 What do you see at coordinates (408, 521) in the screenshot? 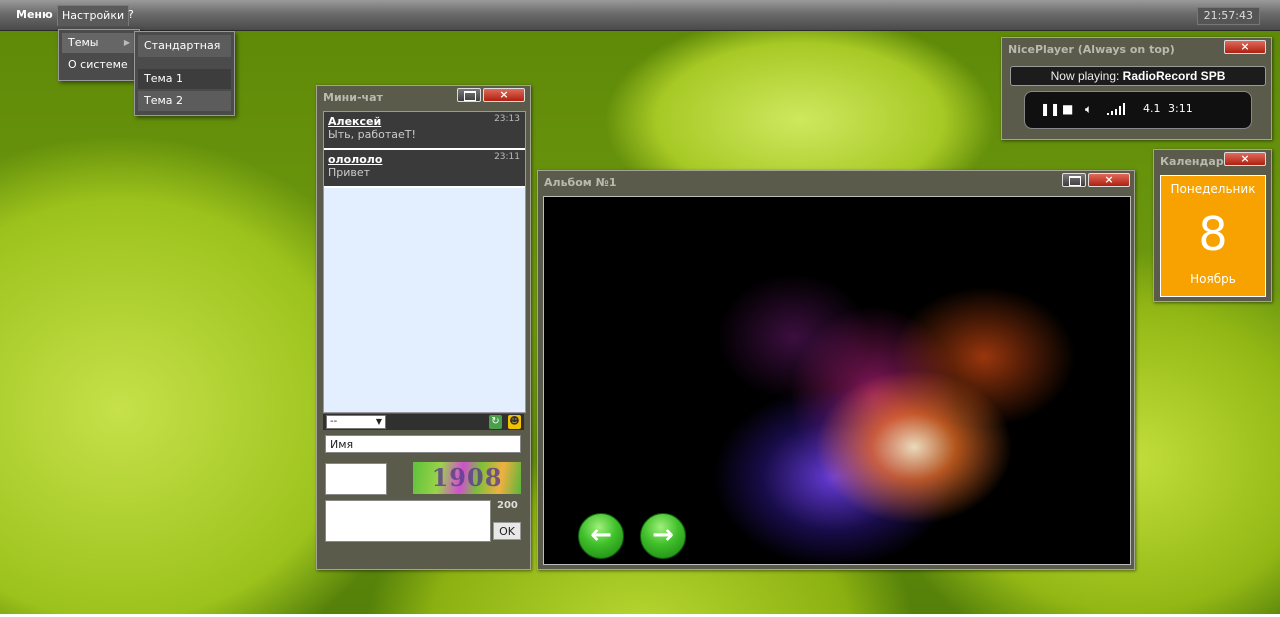
I see `message-input` at bounding box center [408, 521].